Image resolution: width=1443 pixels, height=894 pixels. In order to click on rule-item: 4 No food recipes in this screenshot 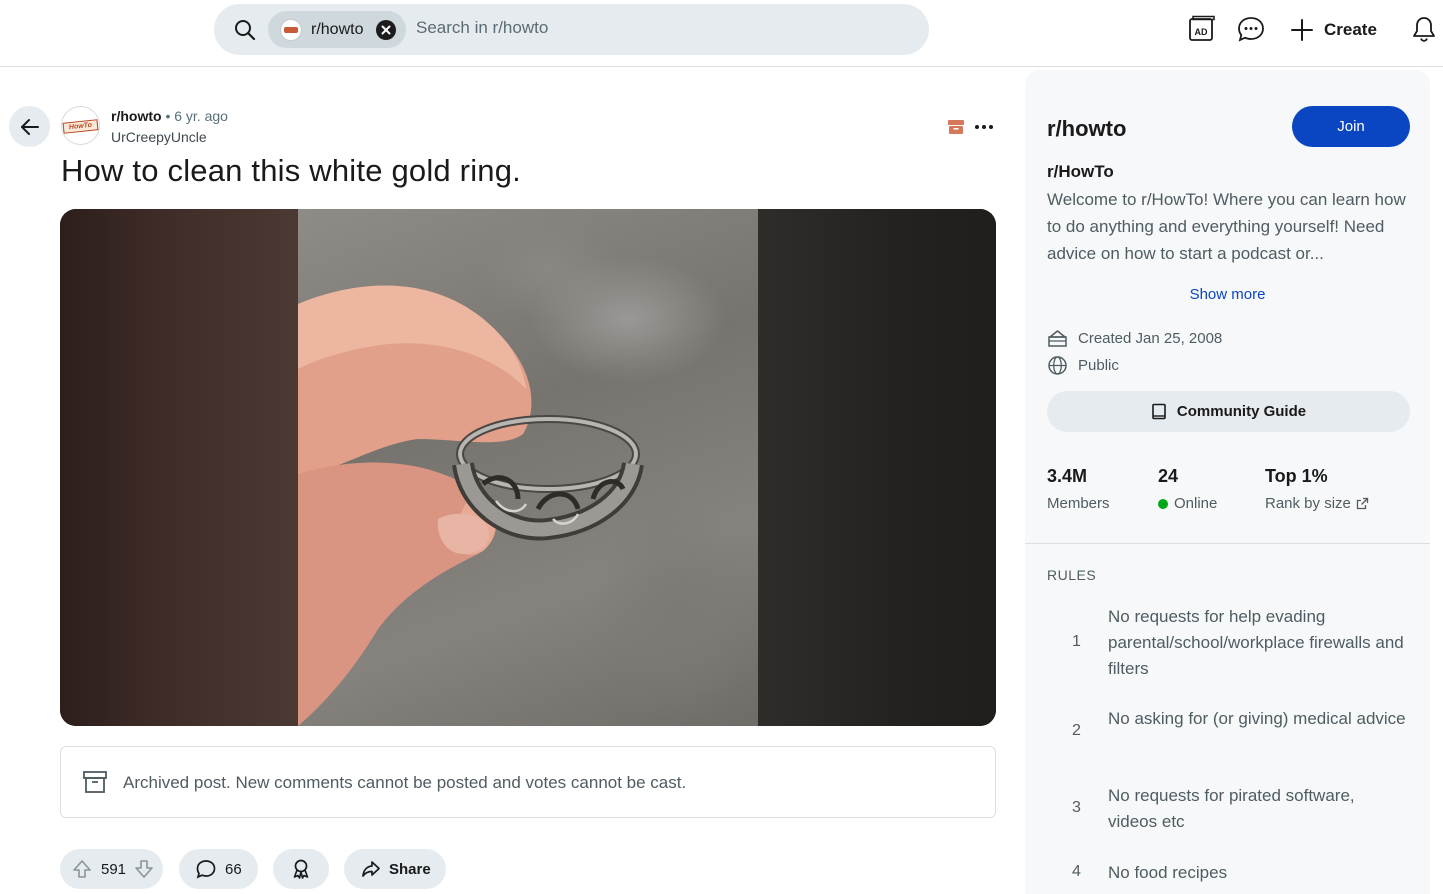, I will do `click(1227, 874)`.